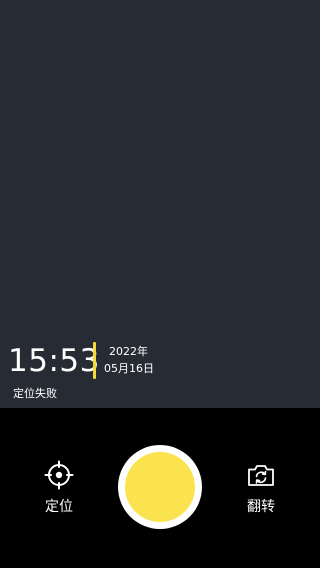 This screenshot has width=320, height=568. Describe the element at coordinates (261, 475) in the screenshot. I see `camera-flip-icon` at that location.